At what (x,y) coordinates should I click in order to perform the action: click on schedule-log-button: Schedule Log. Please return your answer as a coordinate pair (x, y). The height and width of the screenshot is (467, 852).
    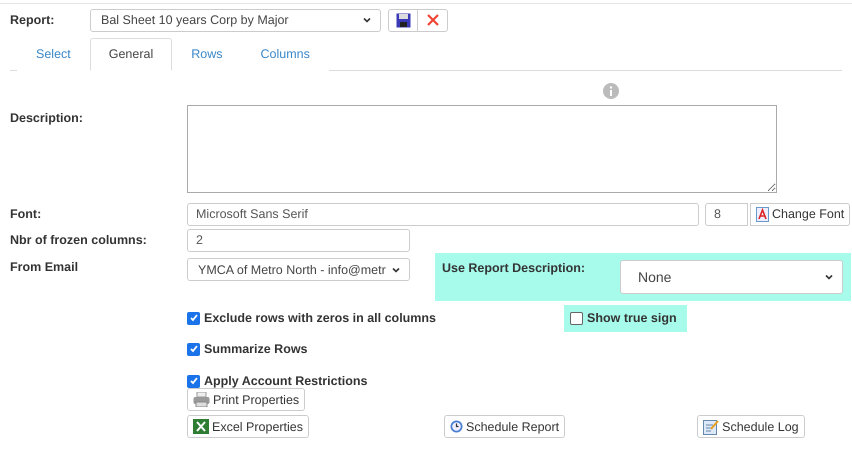
    Looking at the image, I should click on (751, 426).